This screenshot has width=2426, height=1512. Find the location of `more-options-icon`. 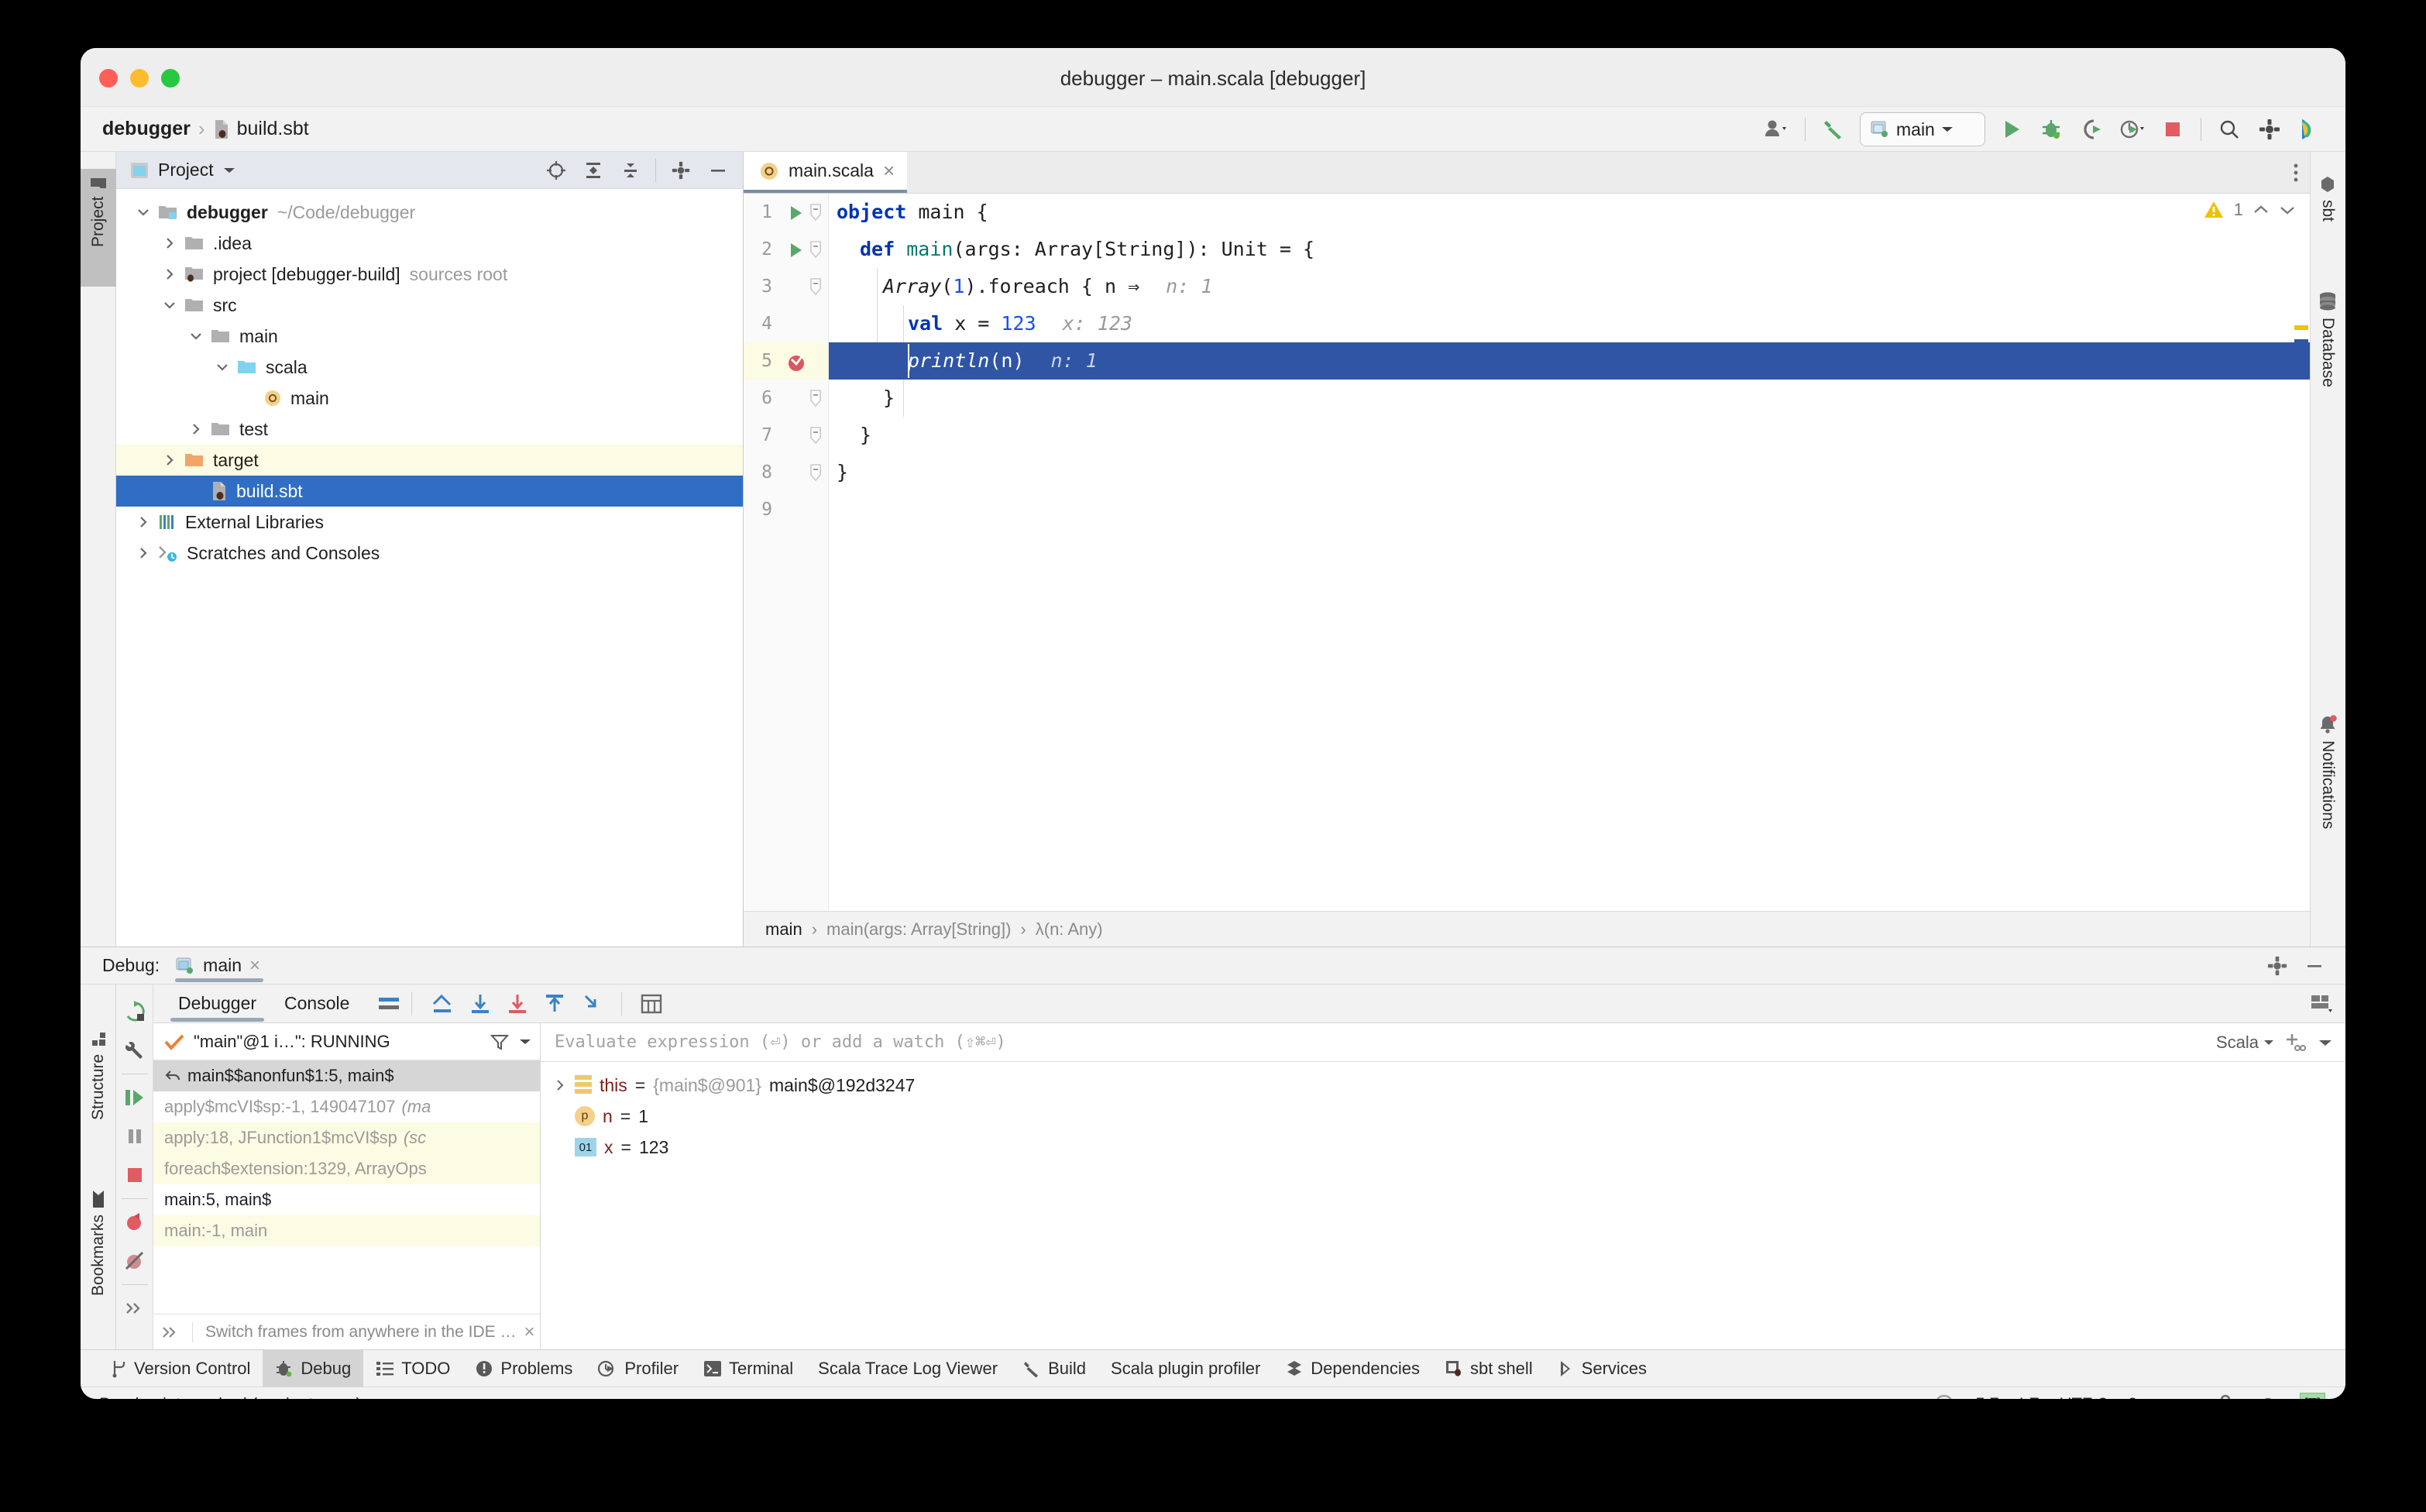

more-options-icon is located at coordinates (2296, 173).